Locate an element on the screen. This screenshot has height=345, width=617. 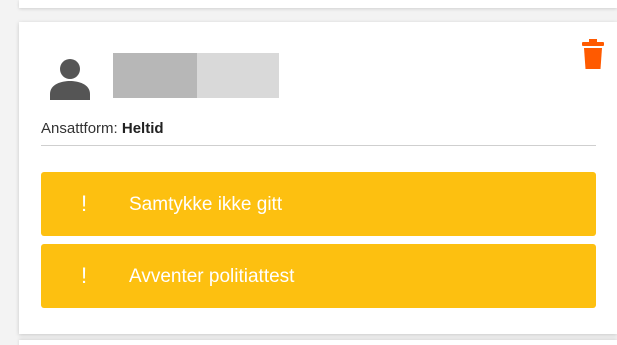
employee-name-redacted is located at coordinates (196, 75).